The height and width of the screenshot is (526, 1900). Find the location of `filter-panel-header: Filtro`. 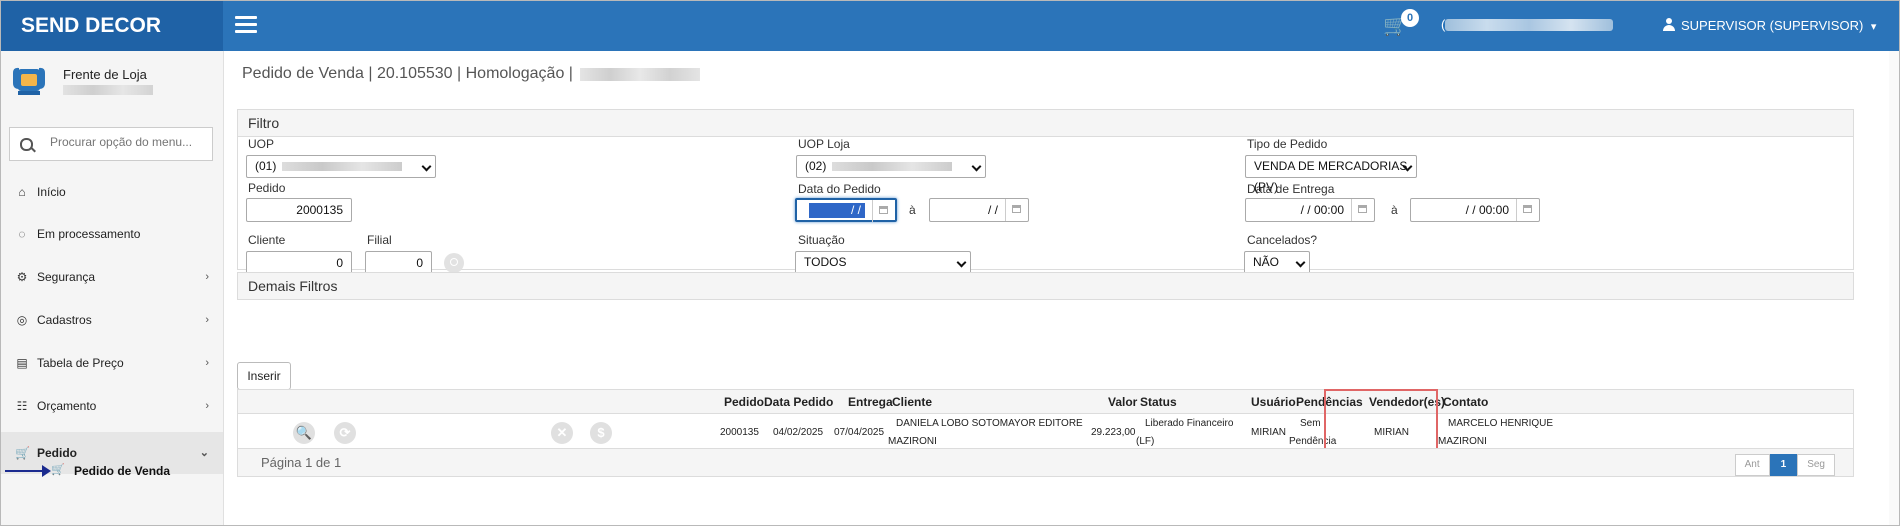

filter-panel-header: Filtro is located at coordinates (1045, 123).